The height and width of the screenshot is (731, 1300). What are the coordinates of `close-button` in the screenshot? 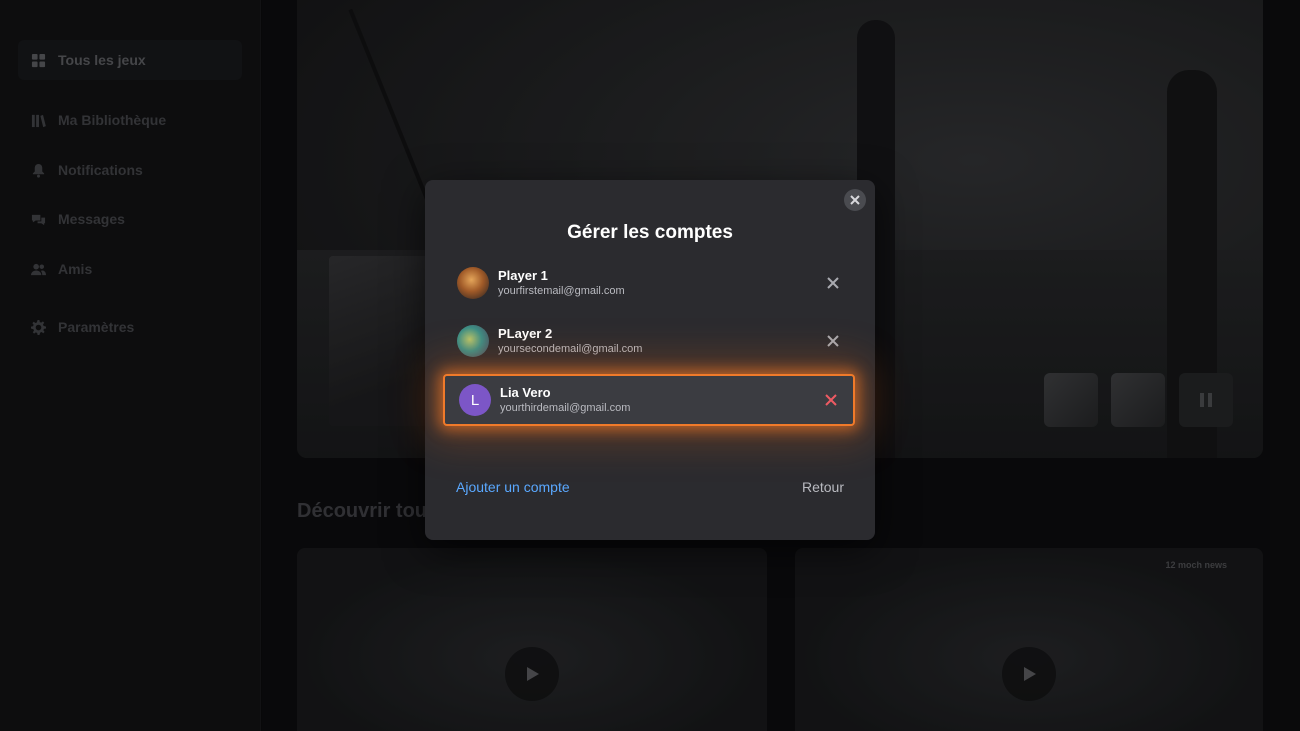 It's located at (855, 200).